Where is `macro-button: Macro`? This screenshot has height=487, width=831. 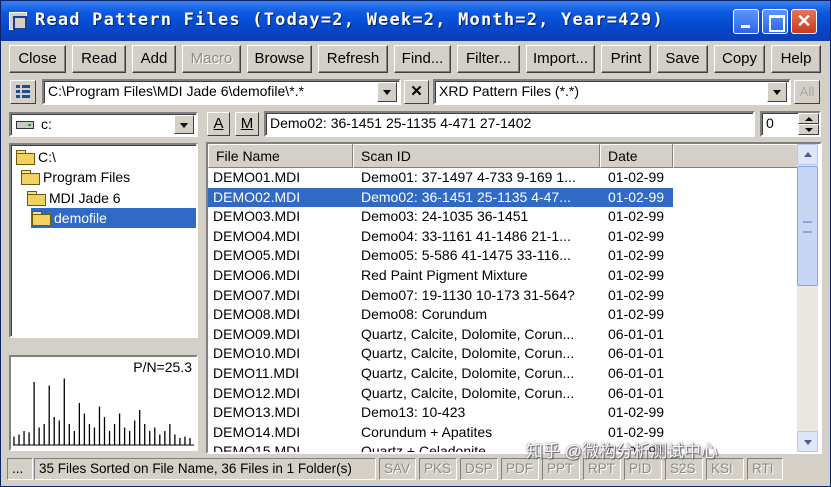
macro-button: Macro is located at coordinates (211, 59).